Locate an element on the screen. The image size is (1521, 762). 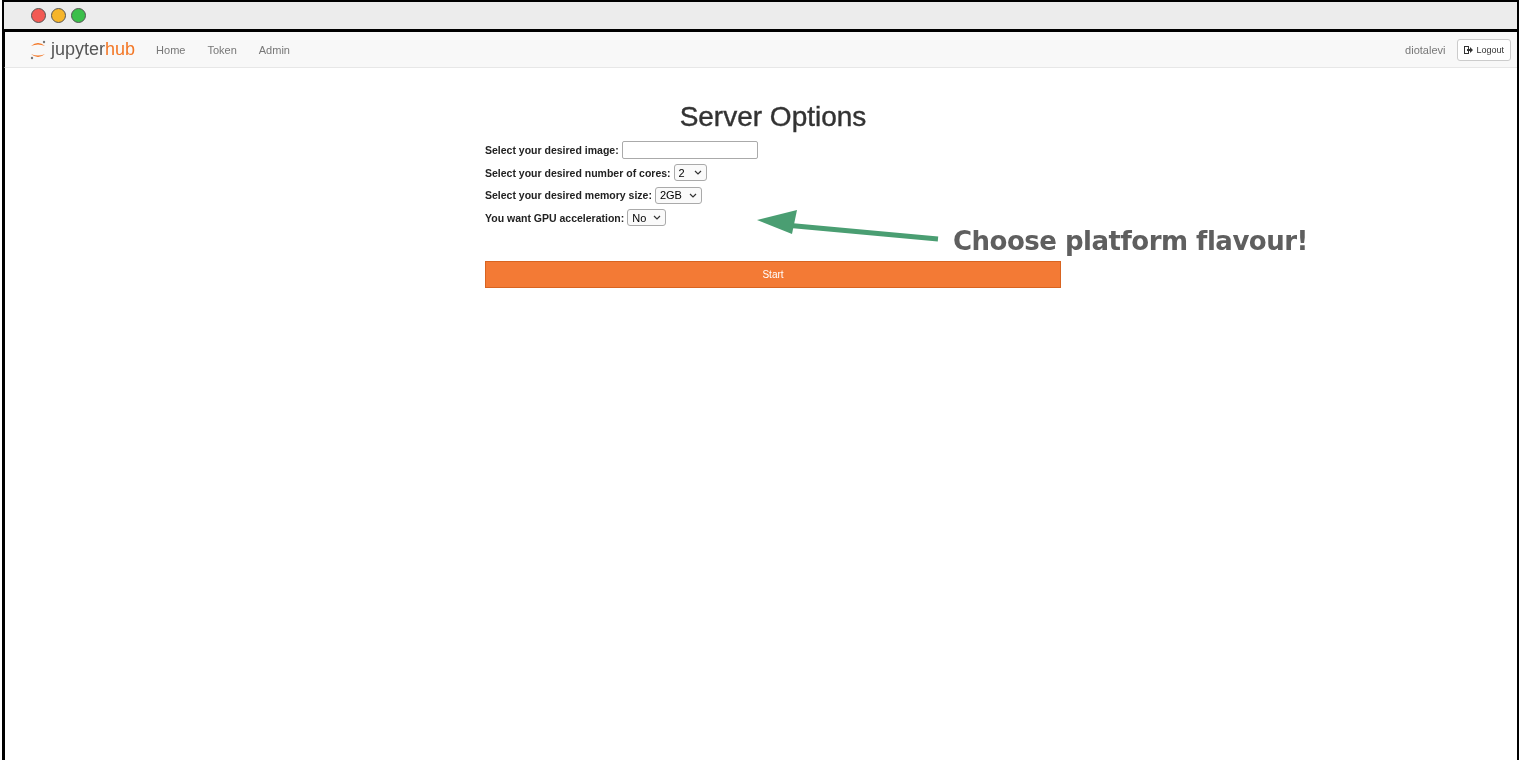
dropdown: No is located at coordinates (647, 218).